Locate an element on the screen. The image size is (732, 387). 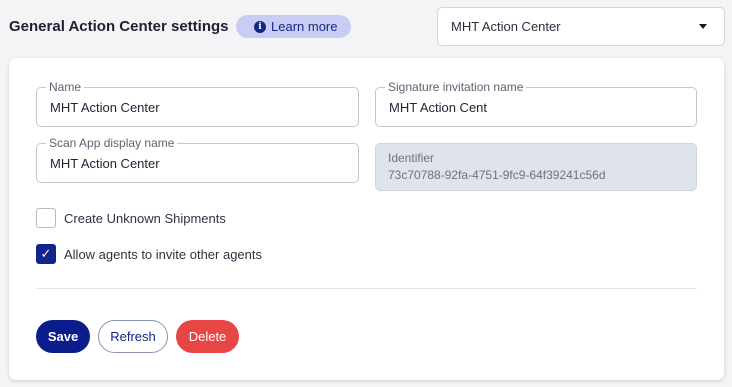
delete-button: Delete is located at coordinates (207, 336).